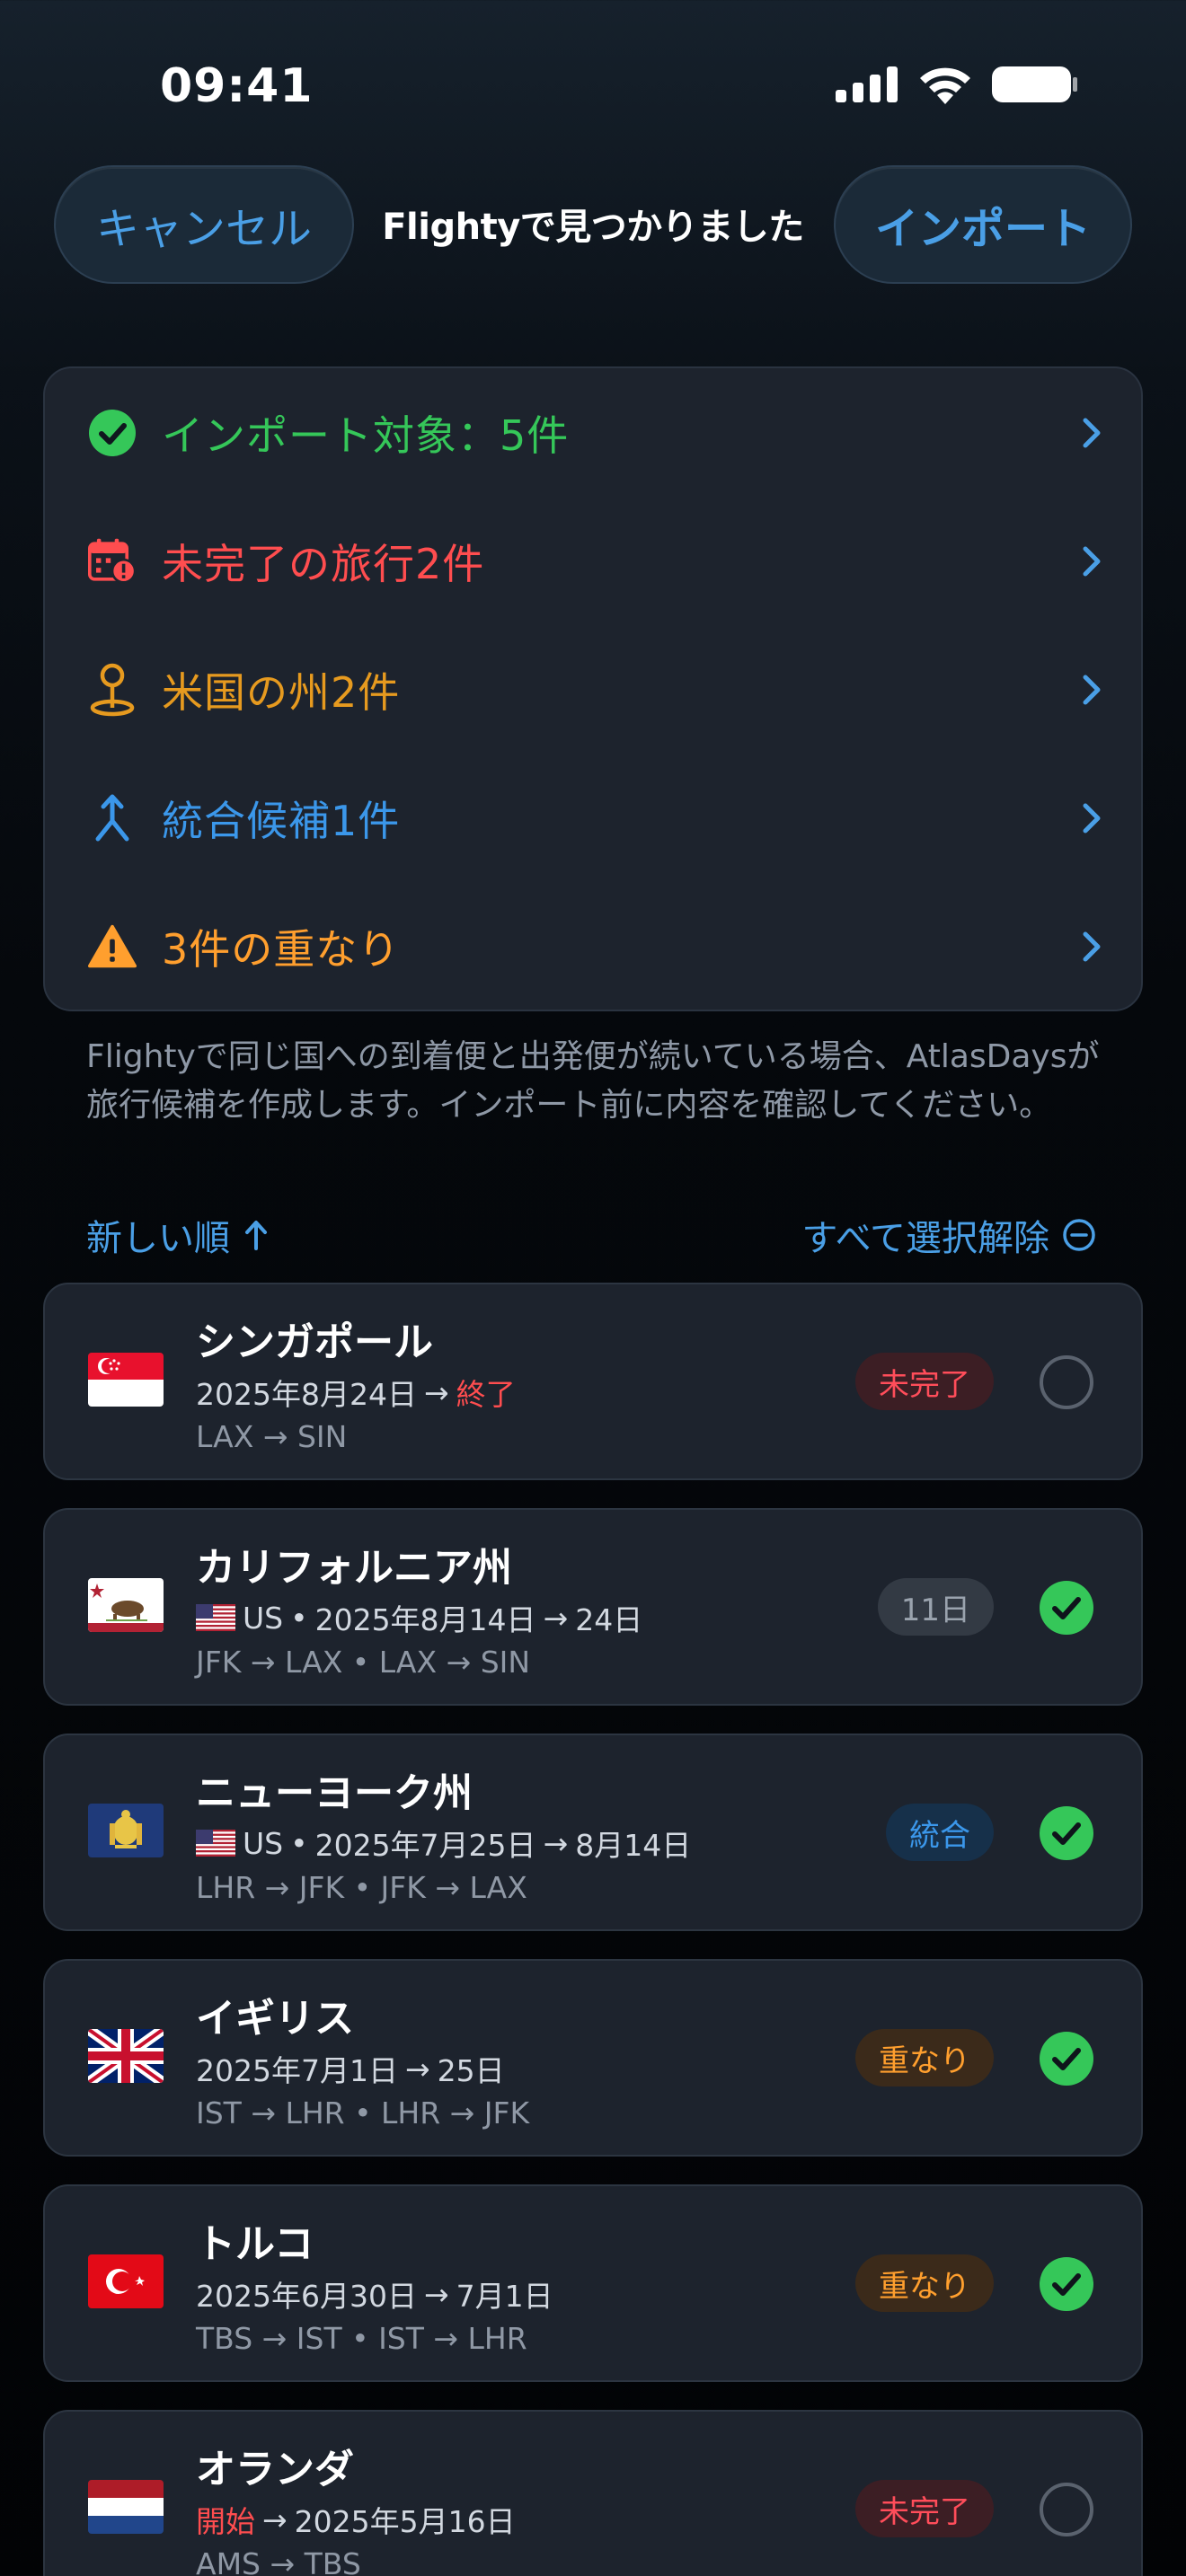 The width and height of the screenshot is (1186, 2576). Describe the element at coordinates (126, 1830) in the screenshot. I see `new-york-flag-icon` at that location.